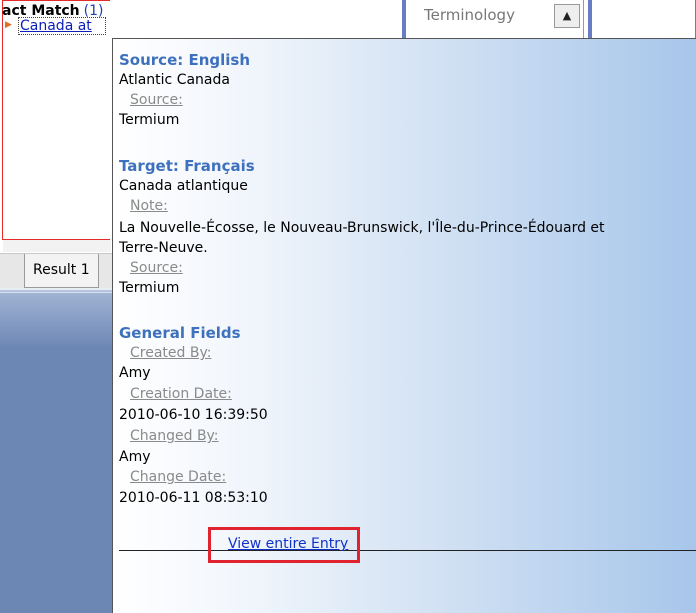  I want to click on tab-result-1: Result 1, so click(61, 271).